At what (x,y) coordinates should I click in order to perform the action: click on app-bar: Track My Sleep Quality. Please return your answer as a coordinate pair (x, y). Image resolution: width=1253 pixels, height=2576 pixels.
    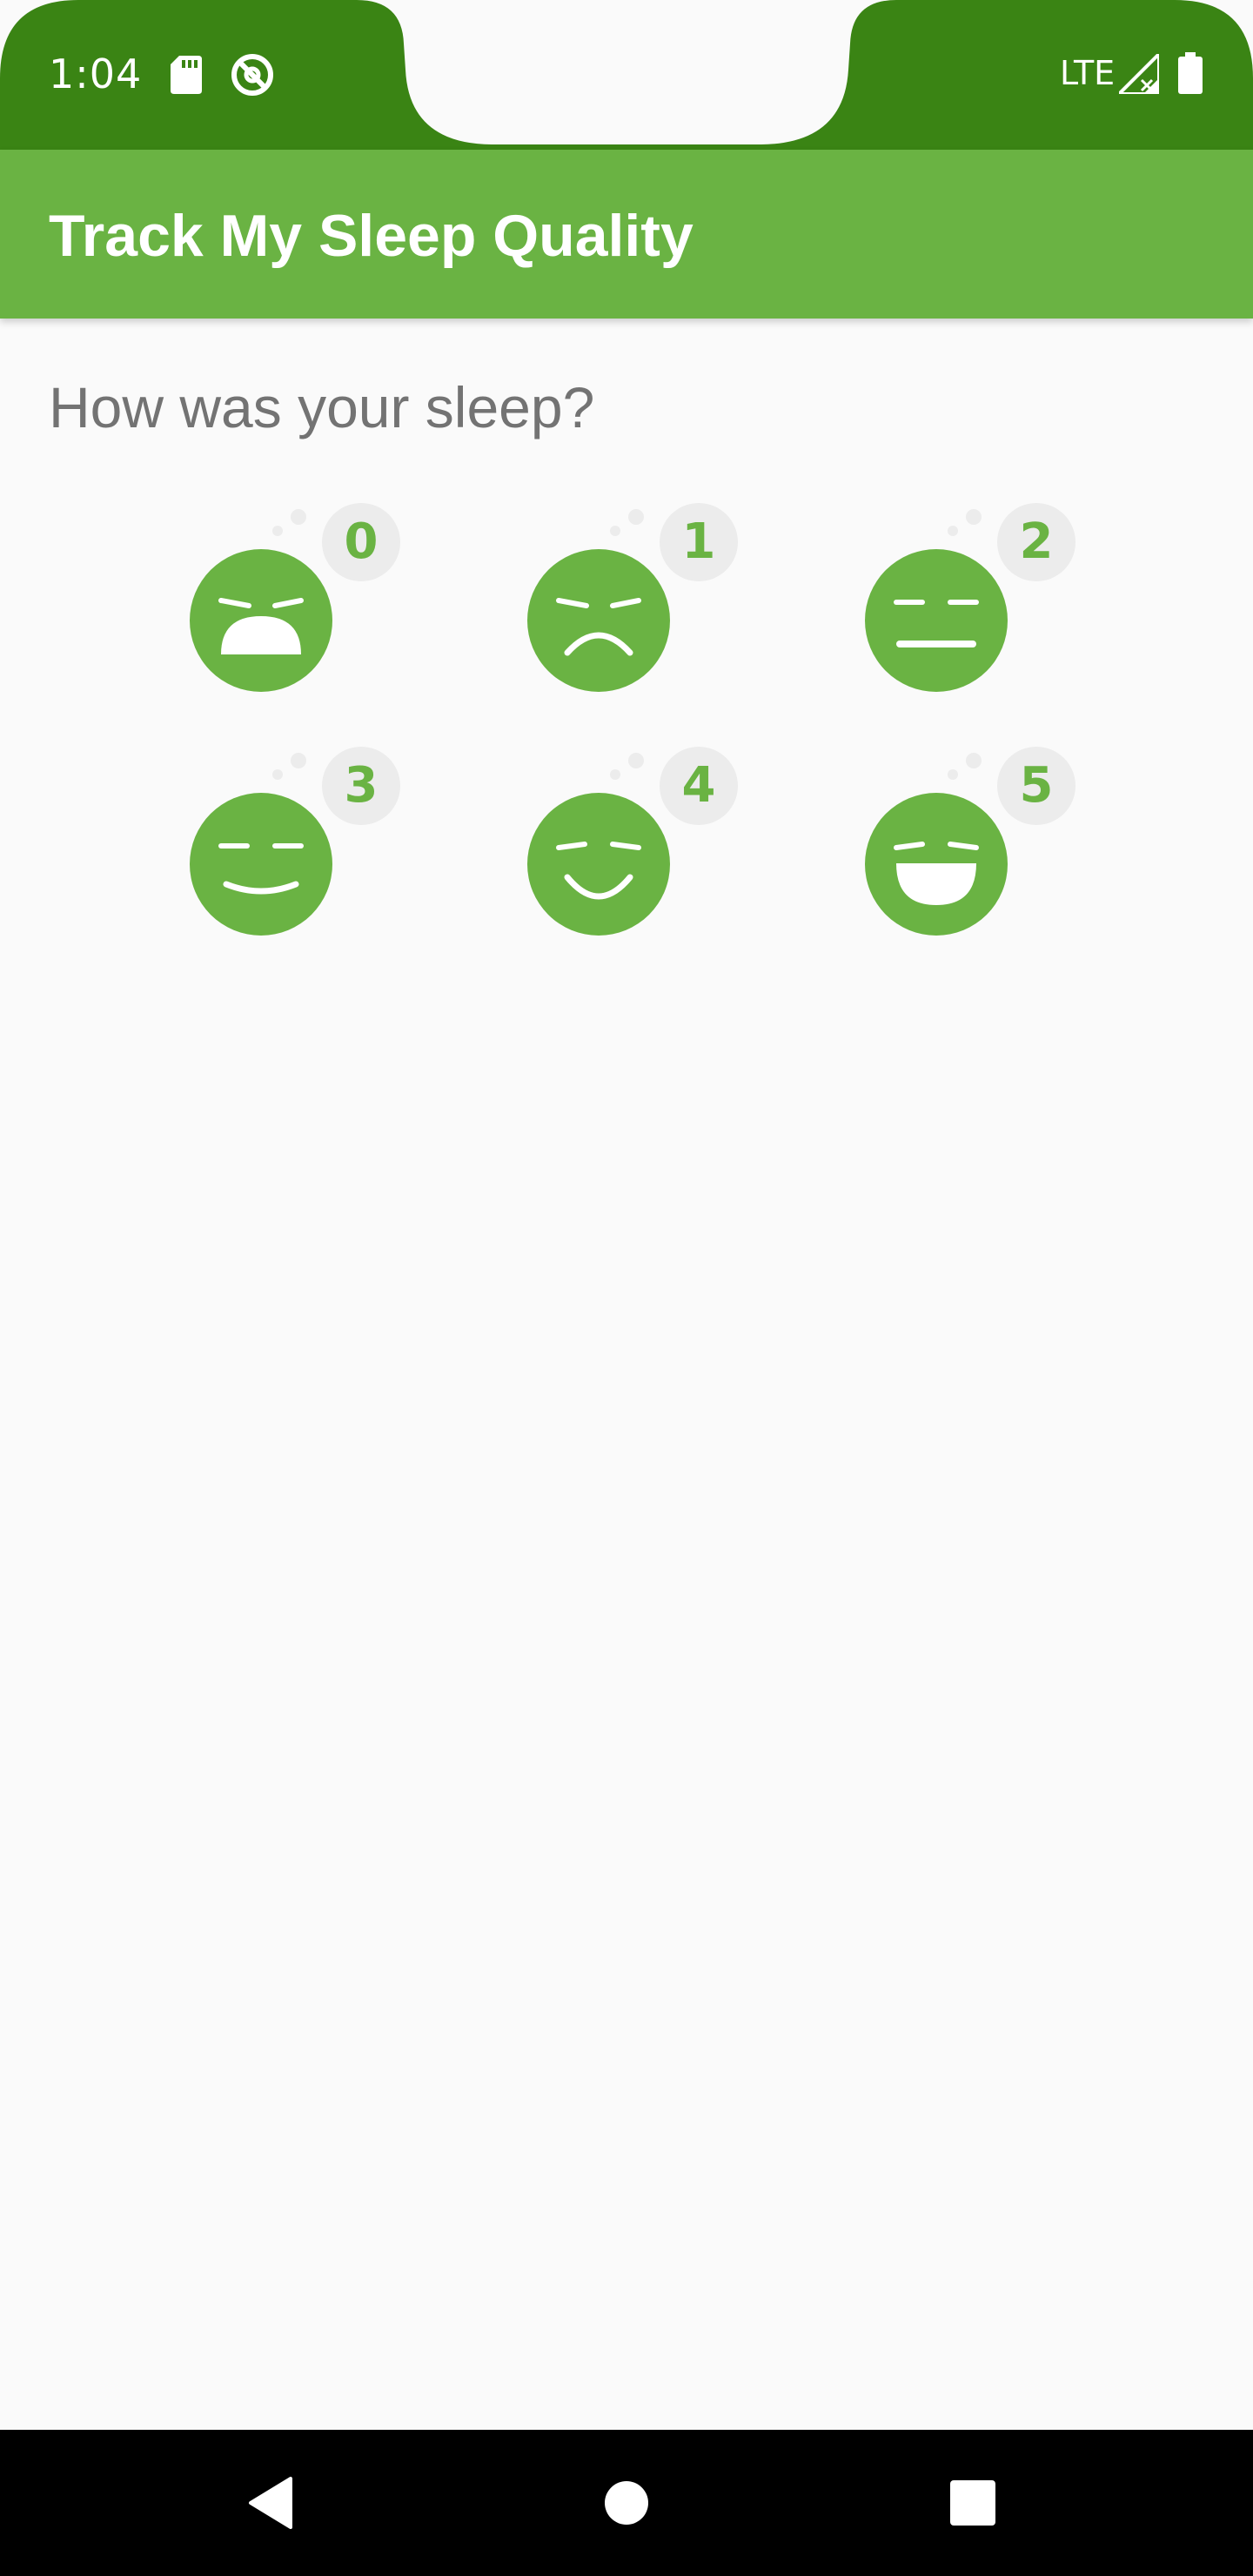
    Looking at the image, I should click on (626, 234).